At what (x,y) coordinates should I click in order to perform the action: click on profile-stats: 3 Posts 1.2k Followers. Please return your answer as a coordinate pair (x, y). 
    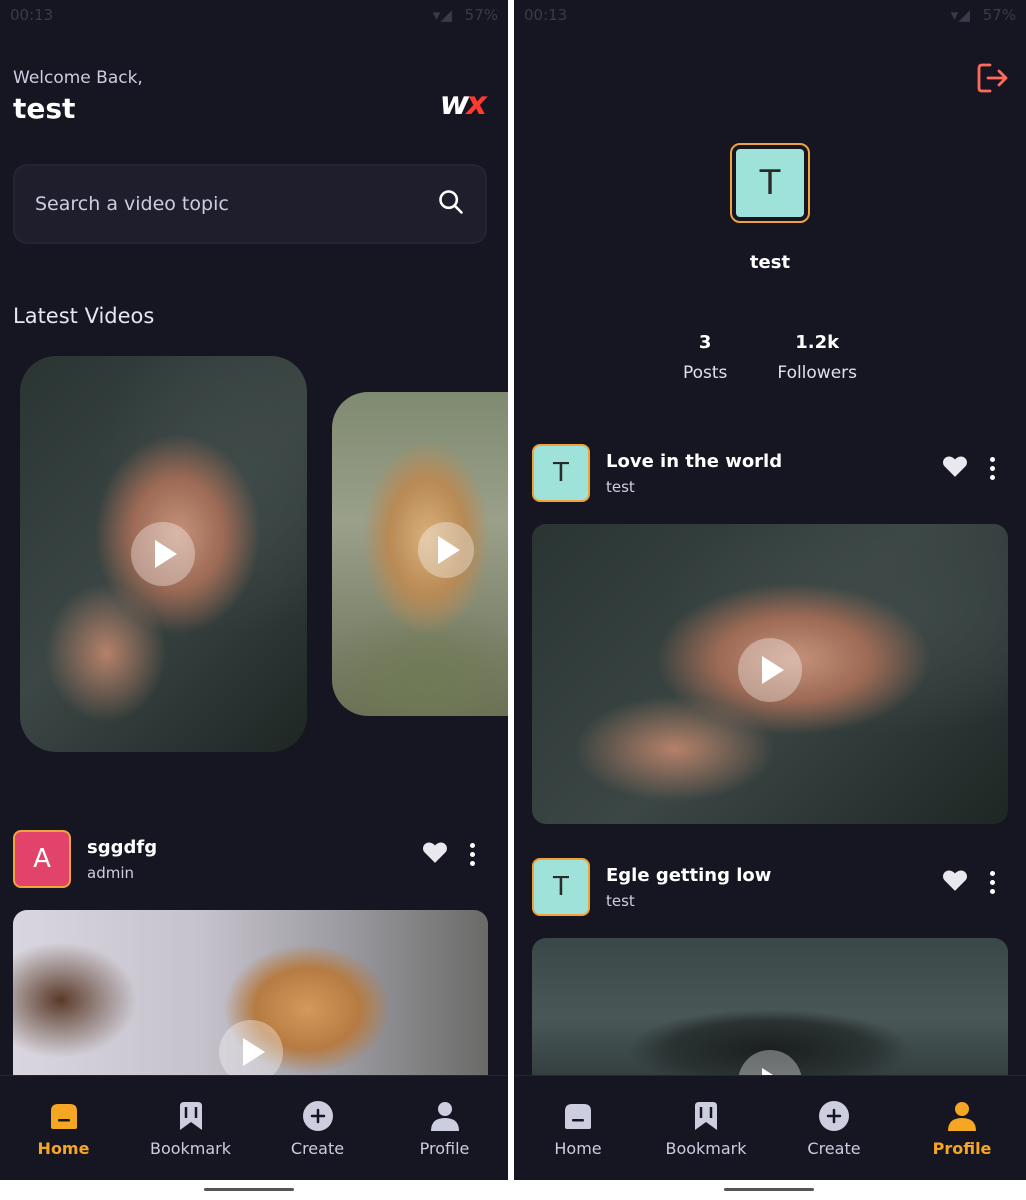
    Looking at the image, I should click on (770, 357).